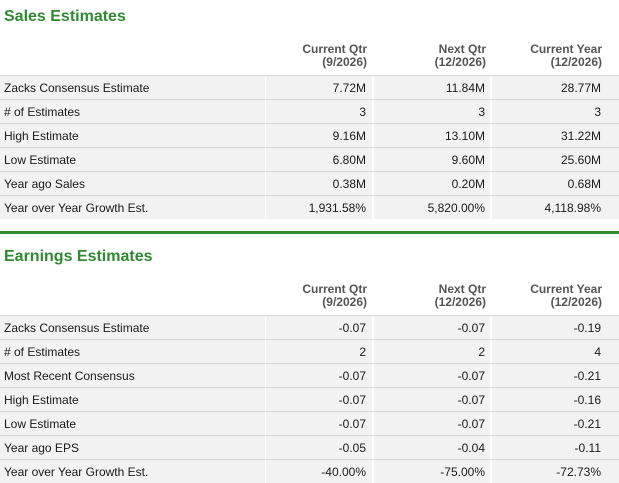 This screenshot has width=619, height=483. Describe the element at coordinates (580, 160) in the screenshot. I see `cell-current-year: 25.60M` at that location.